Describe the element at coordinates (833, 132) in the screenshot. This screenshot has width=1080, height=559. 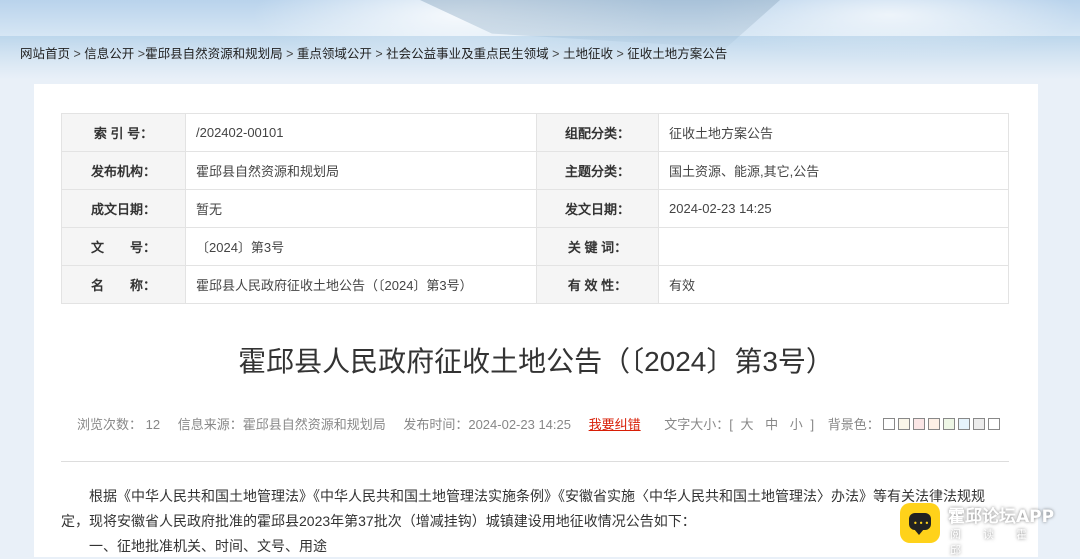
I see `category-value: 征收土地方案公告` at that location.